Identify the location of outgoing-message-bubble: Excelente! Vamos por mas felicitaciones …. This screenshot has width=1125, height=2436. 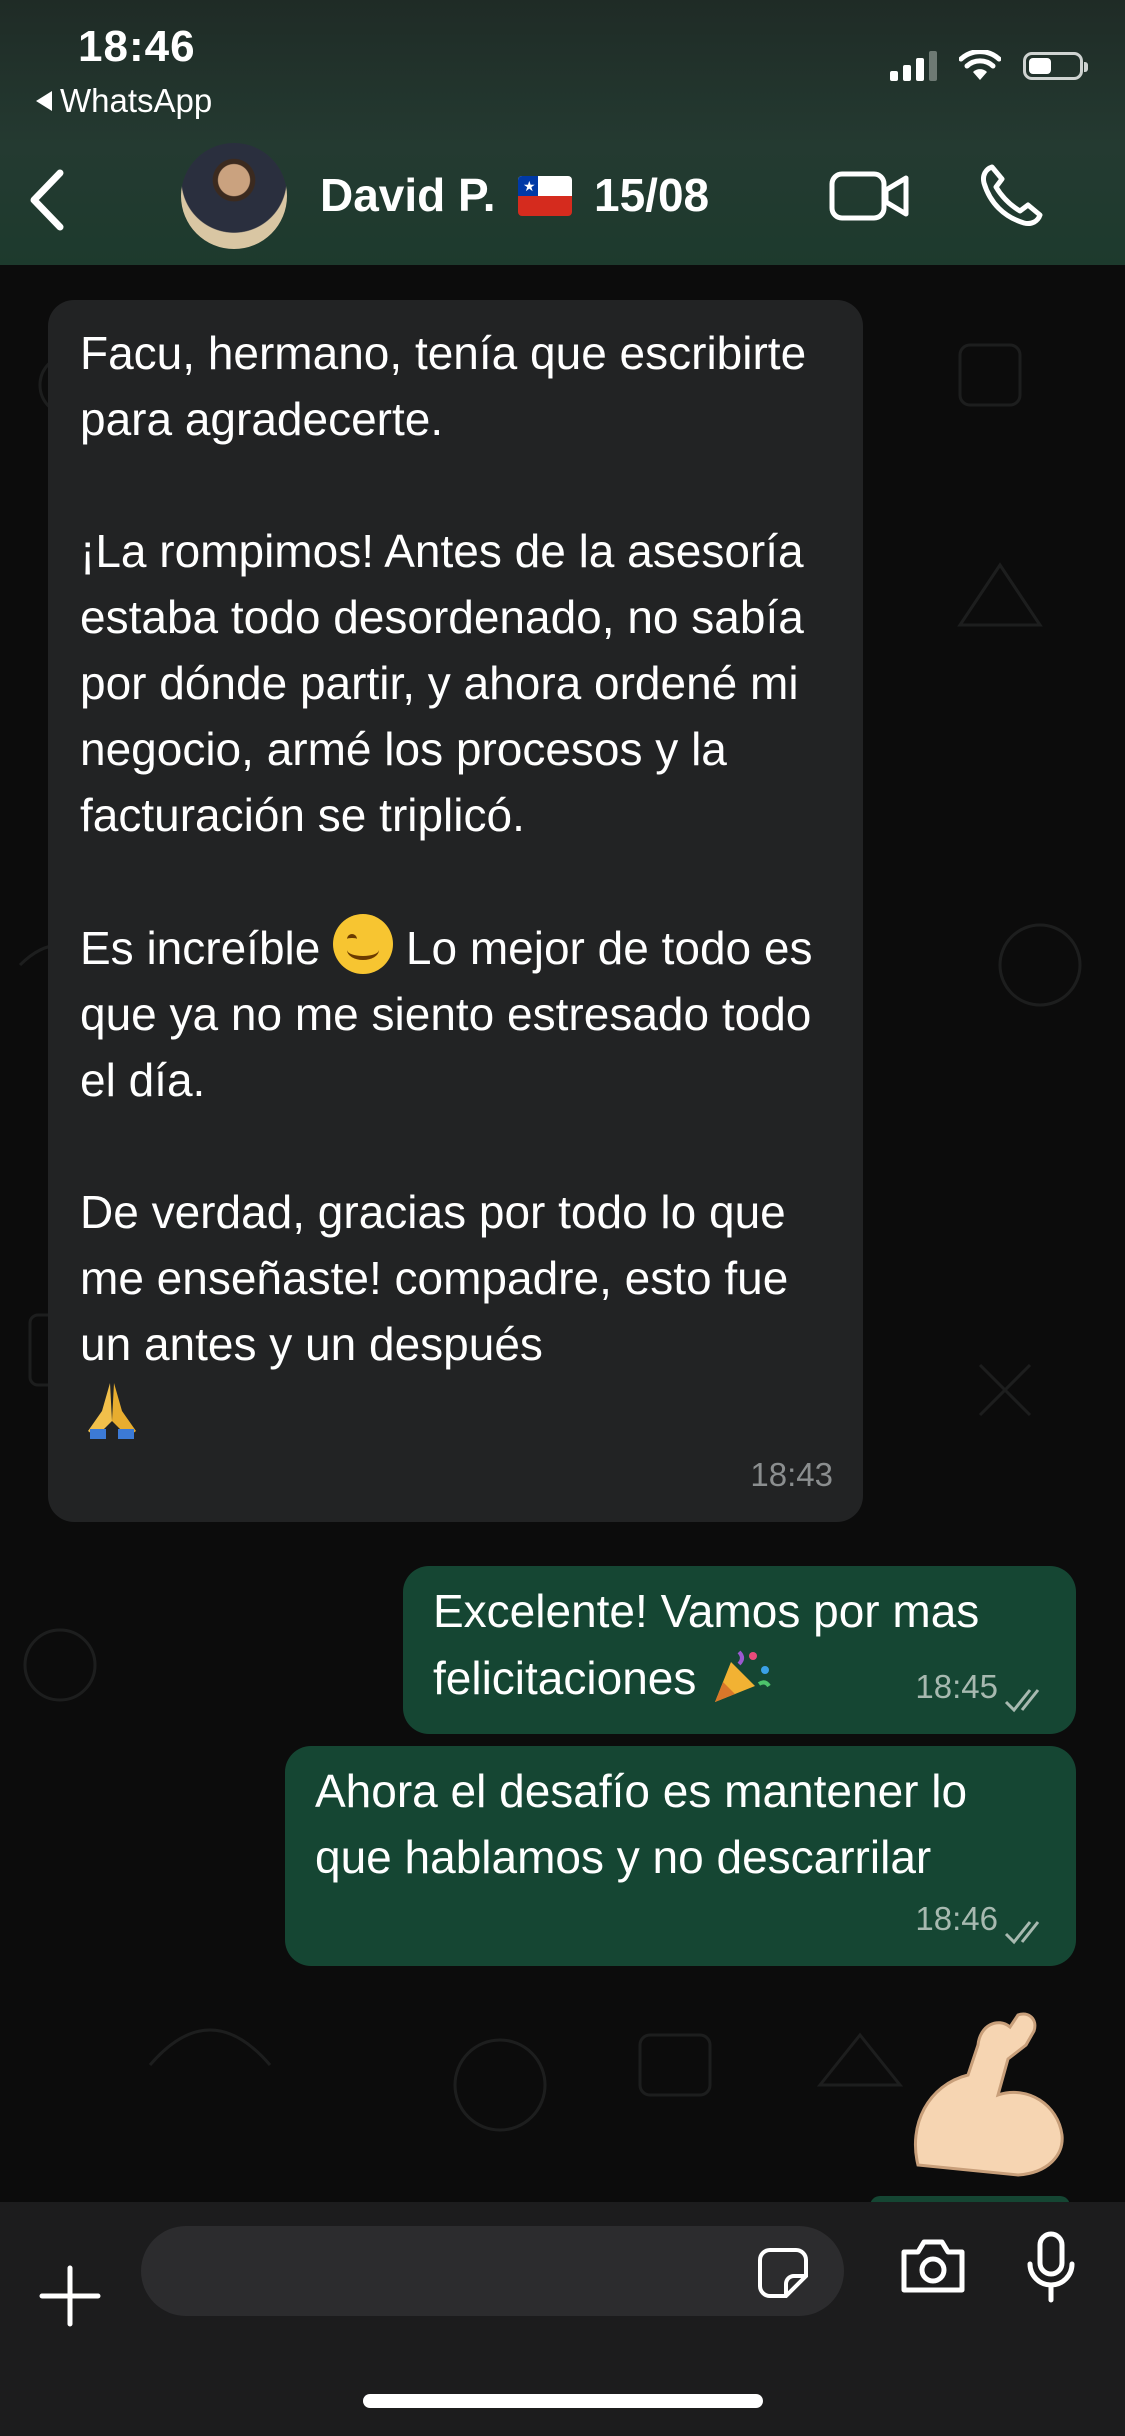
(739, 1650).